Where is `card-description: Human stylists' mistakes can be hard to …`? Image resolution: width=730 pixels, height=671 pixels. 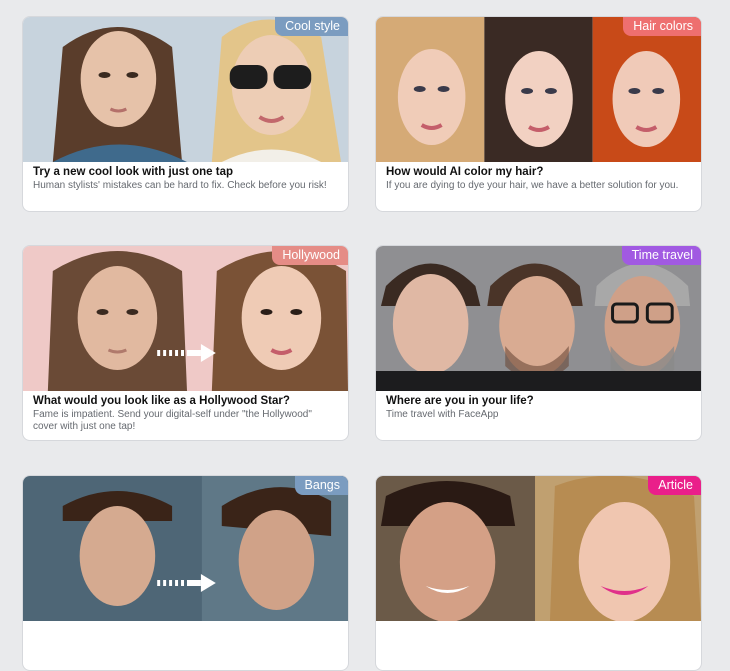
card-description: Human stylists' mistakes can be hard to … is located at coordinates (180, 185).